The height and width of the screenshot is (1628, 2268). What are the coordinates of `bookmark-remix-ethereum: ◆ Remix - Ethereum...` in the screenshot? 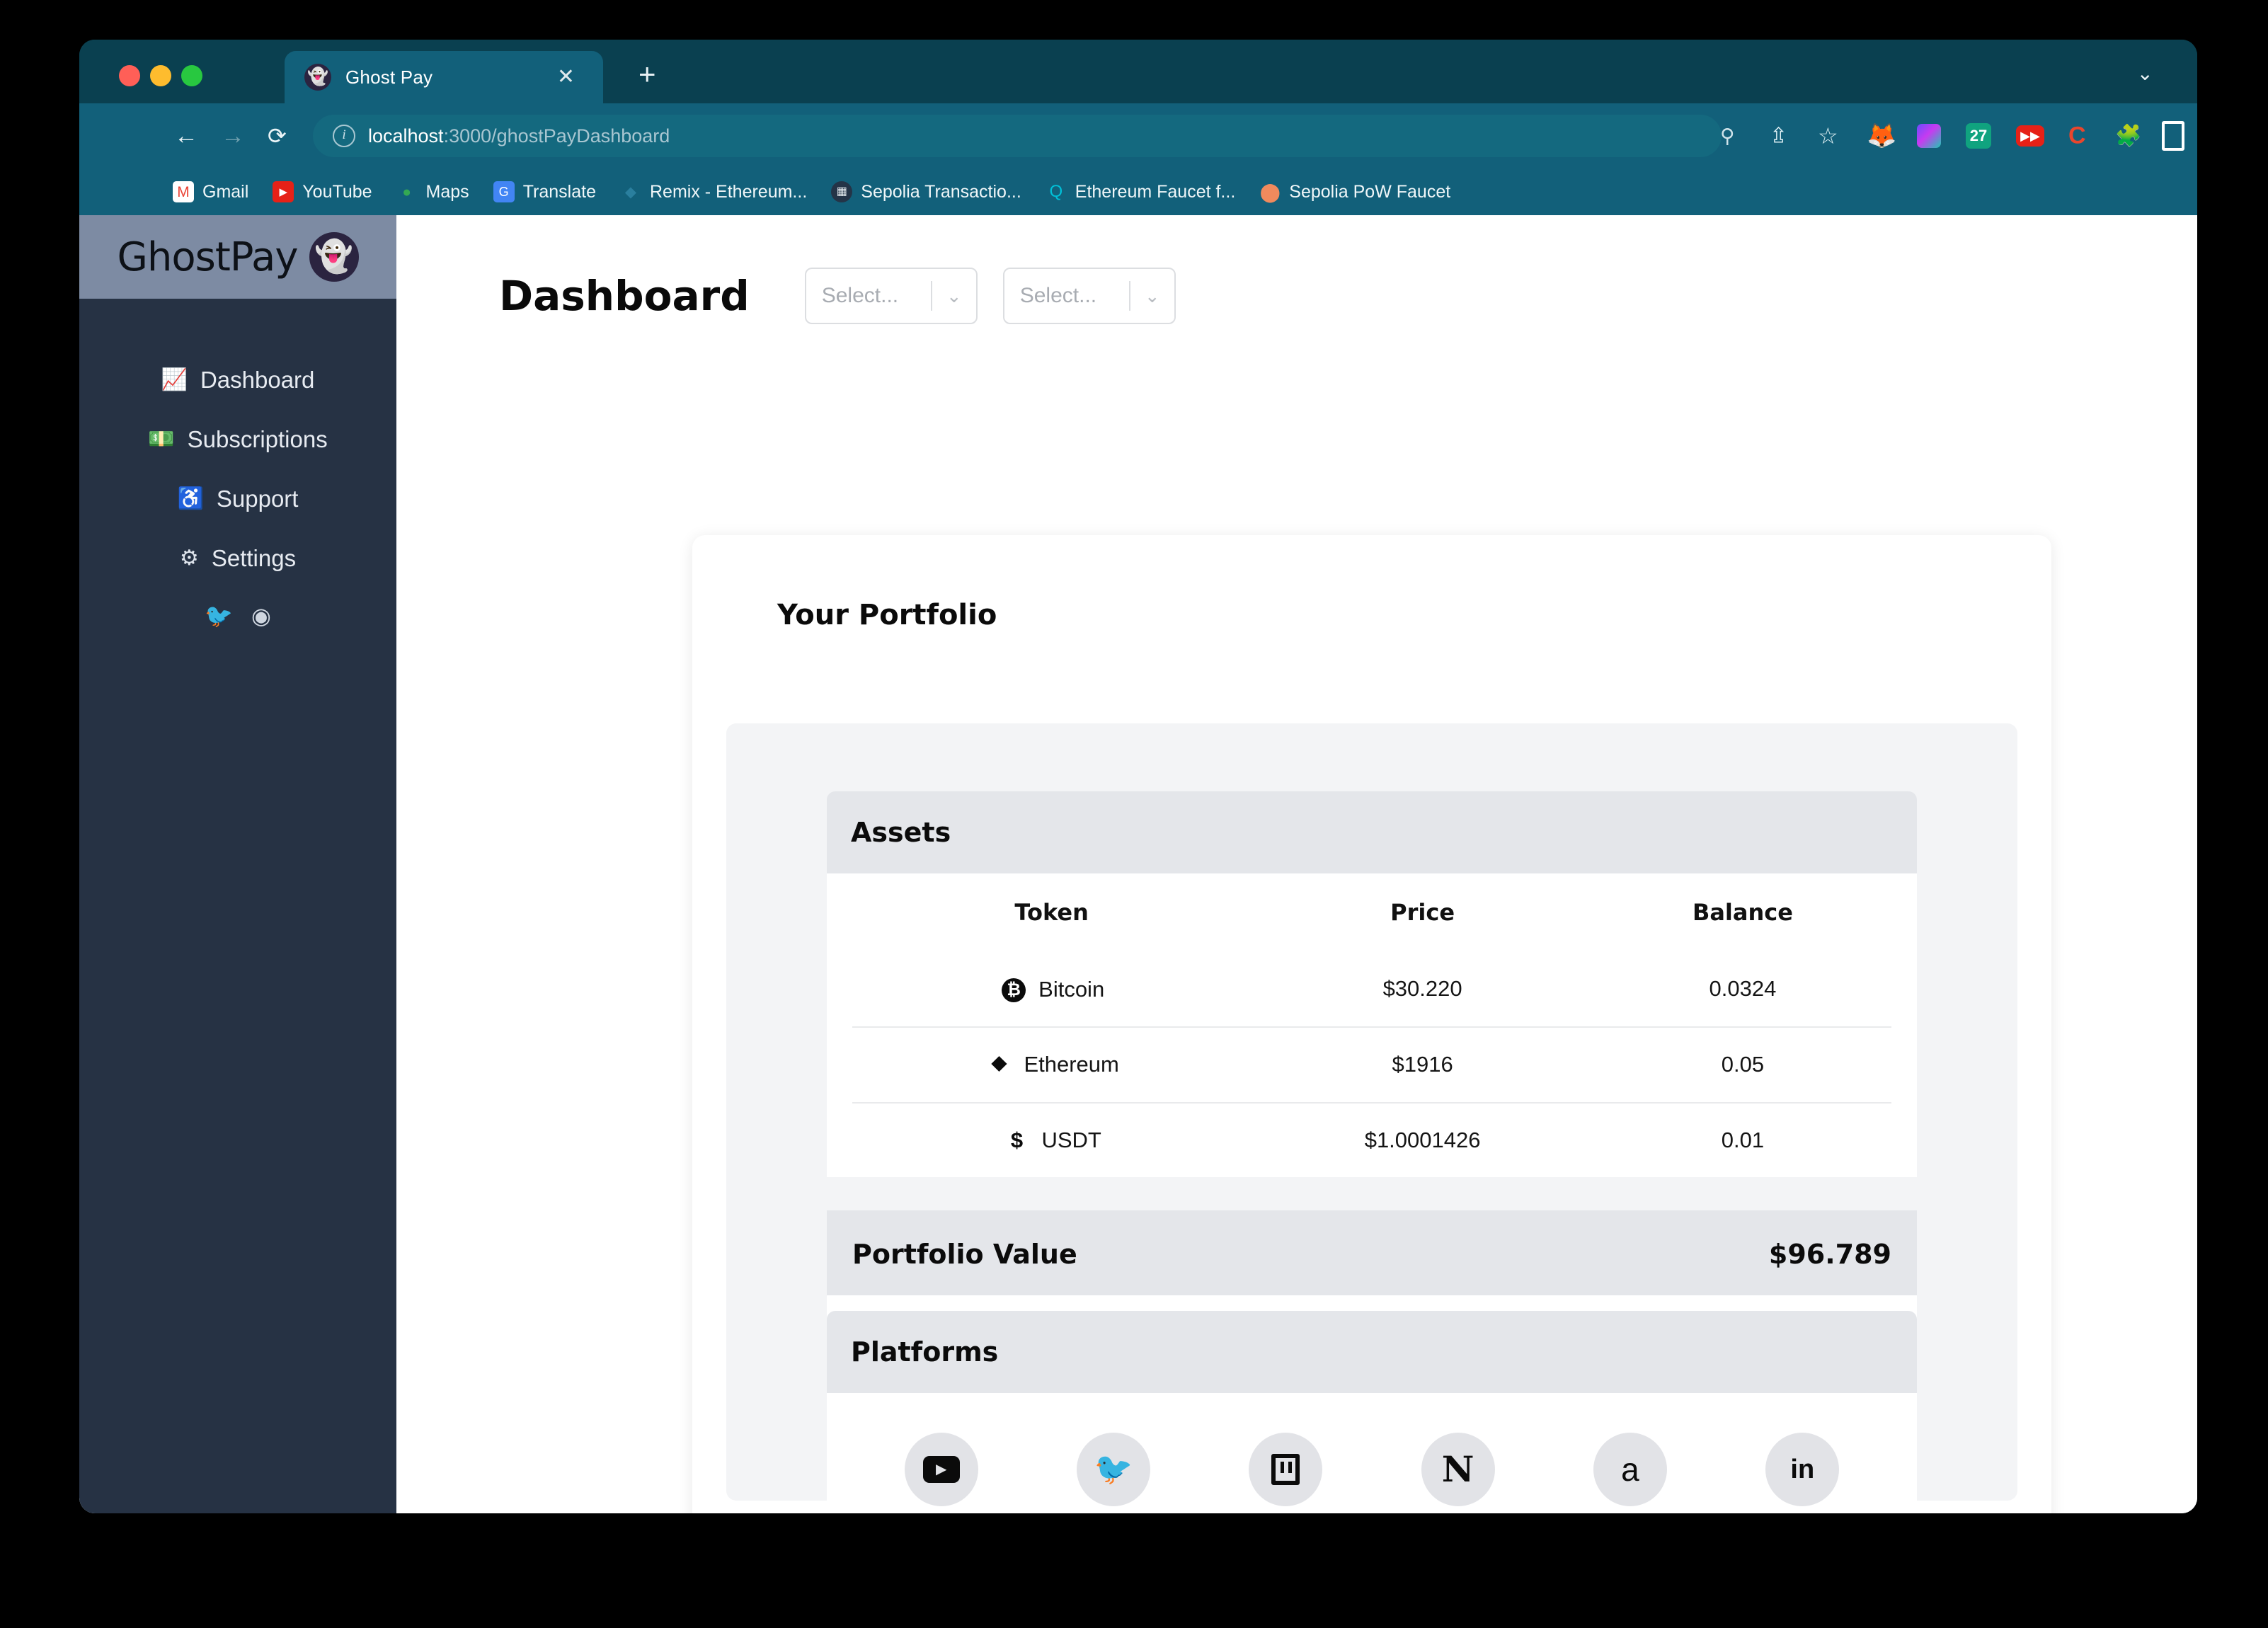 It's located at (713, 192).